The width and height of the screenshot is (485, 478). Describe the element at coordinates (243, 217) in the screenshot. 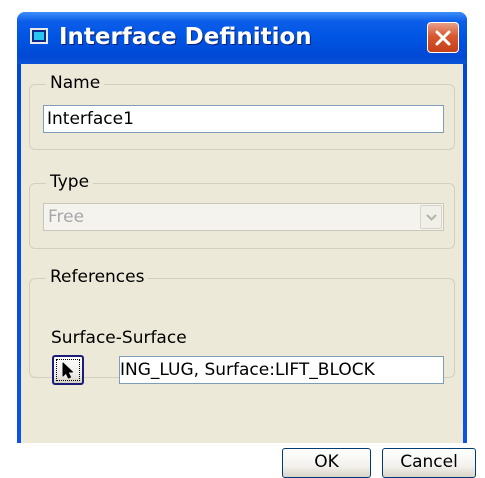

I see `type-select: Free` at that location.